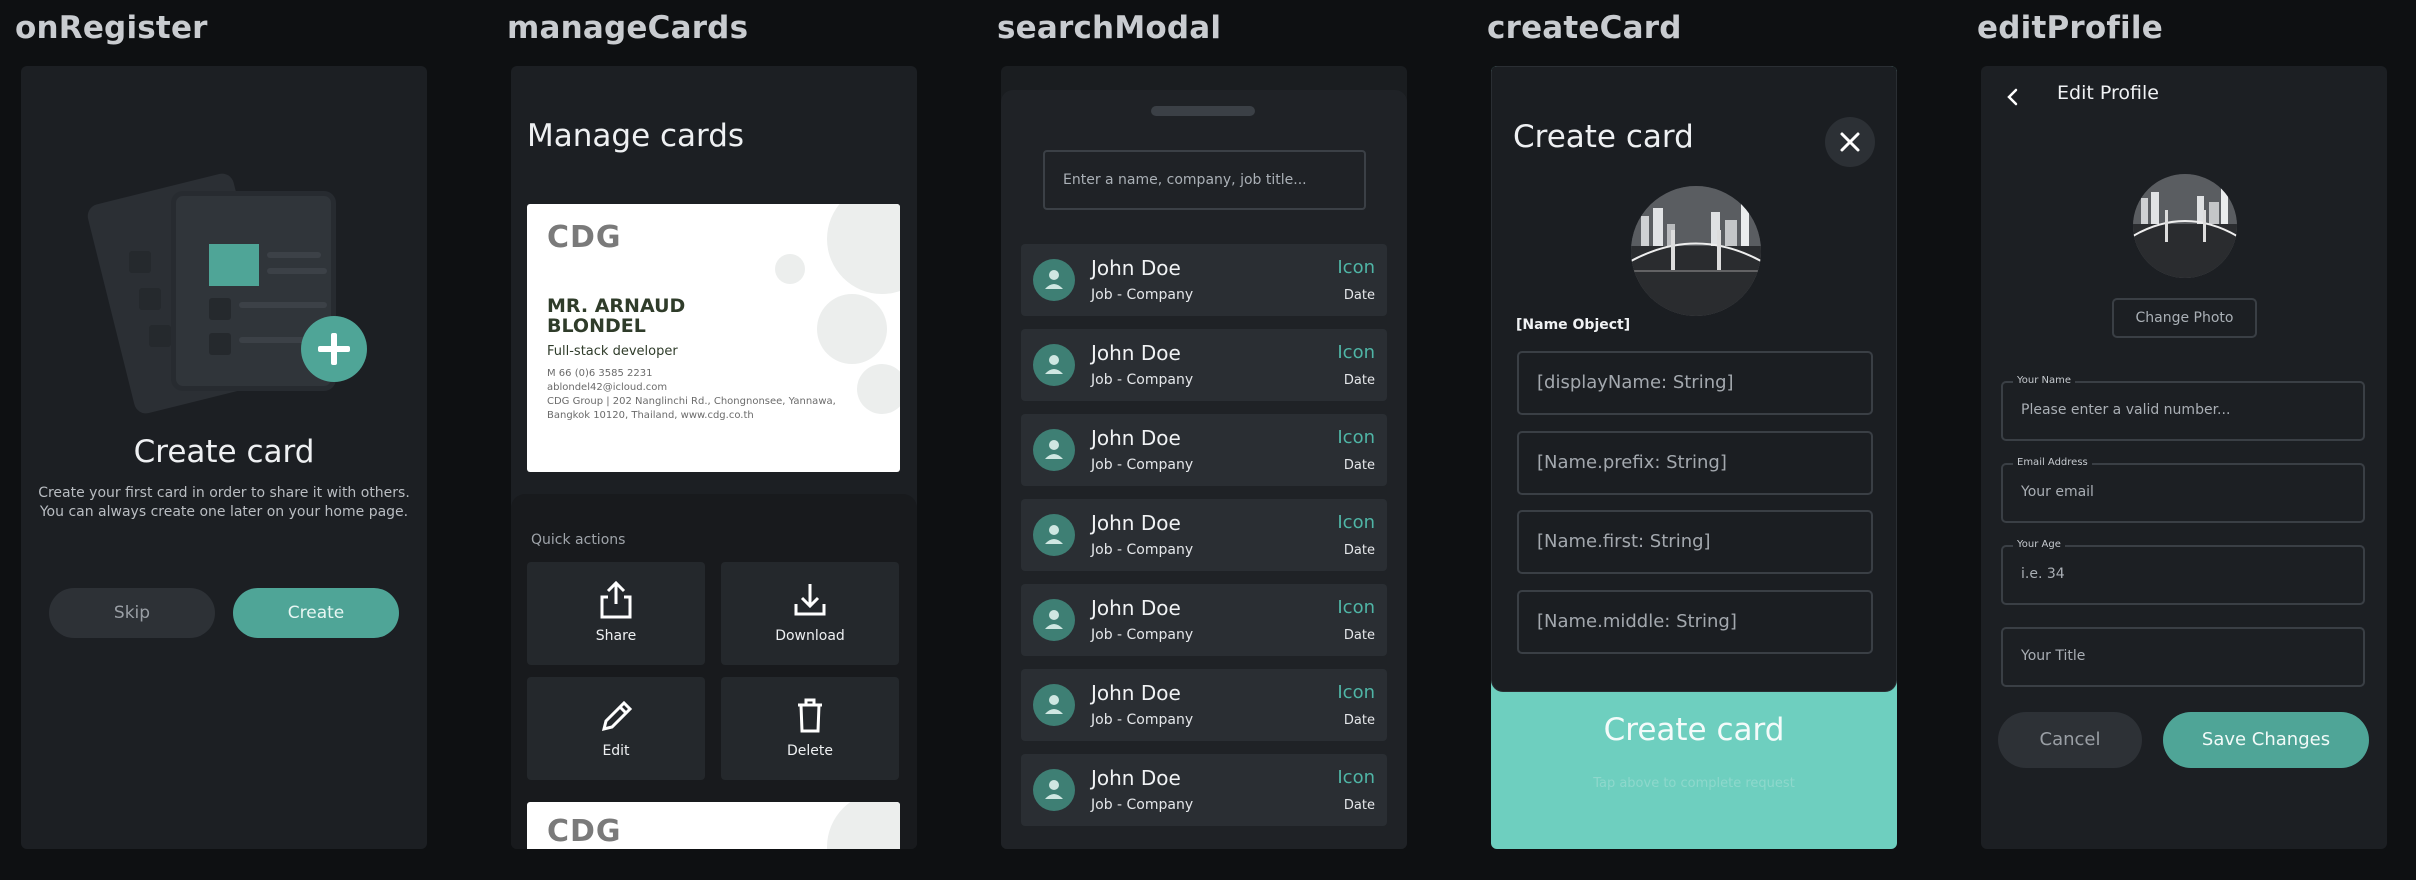 The width and height of the screenshot is (2416, 880). I want to click on share-button: Share, so click(616, 613).